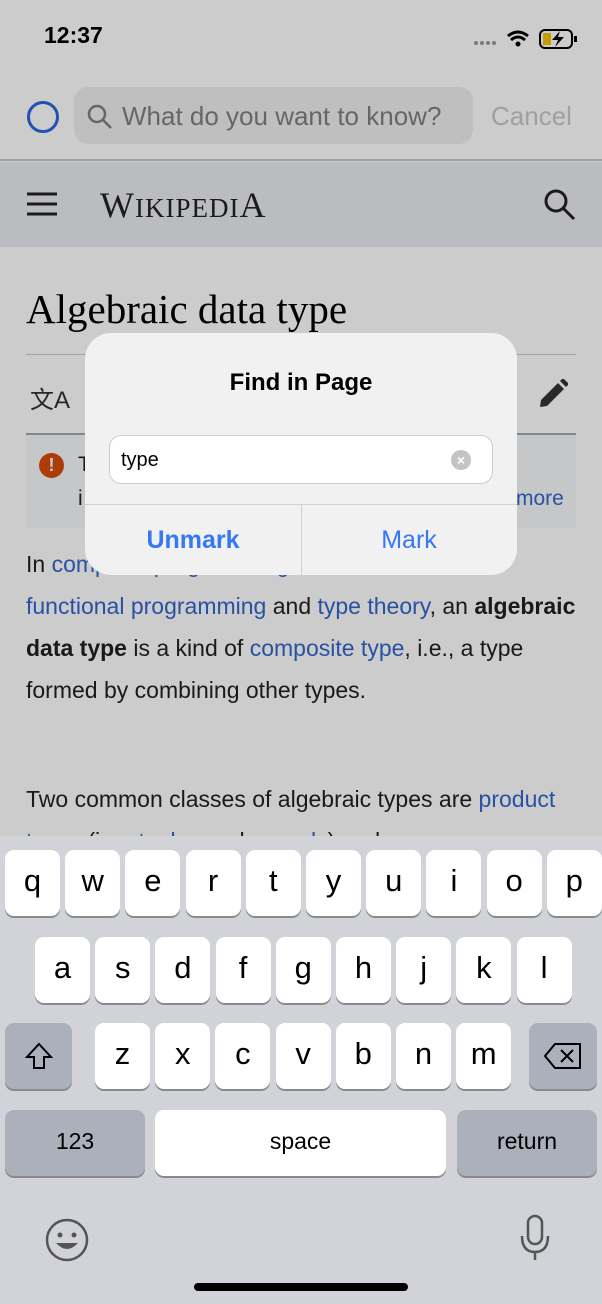 Image resolution: width=602 pixels, height=1304 pixels. I want to click on key-p: p, so click(574, 883).